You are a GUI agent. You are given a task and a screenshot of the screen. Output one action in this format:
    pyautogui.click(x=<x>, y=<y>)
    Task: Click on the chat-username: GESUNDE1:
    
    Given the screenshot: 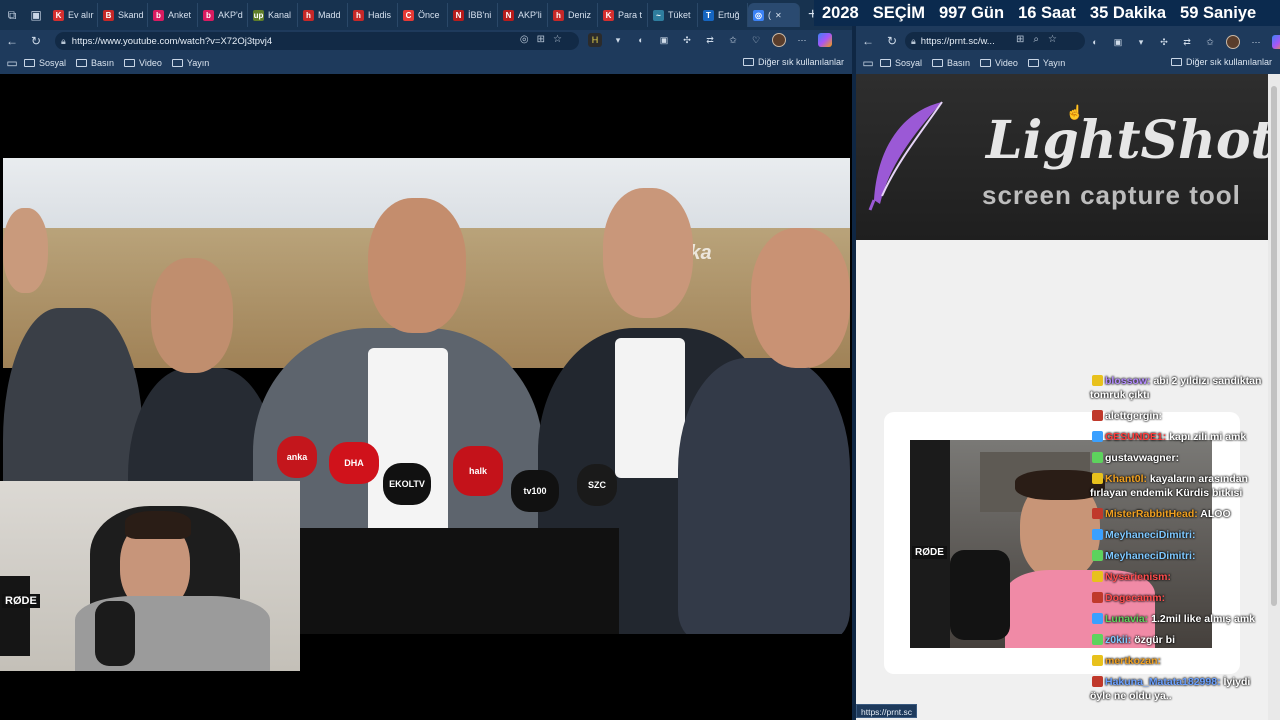 What is the action you would take?
    pyautogui.click(x=1135, y=437)
    